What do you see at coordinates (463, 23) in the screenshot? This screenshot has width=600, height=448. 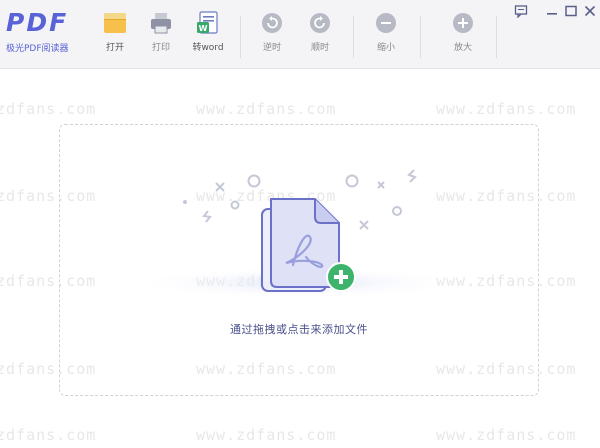 I see `zoom-in-icon` at bounding box center [463, 23].